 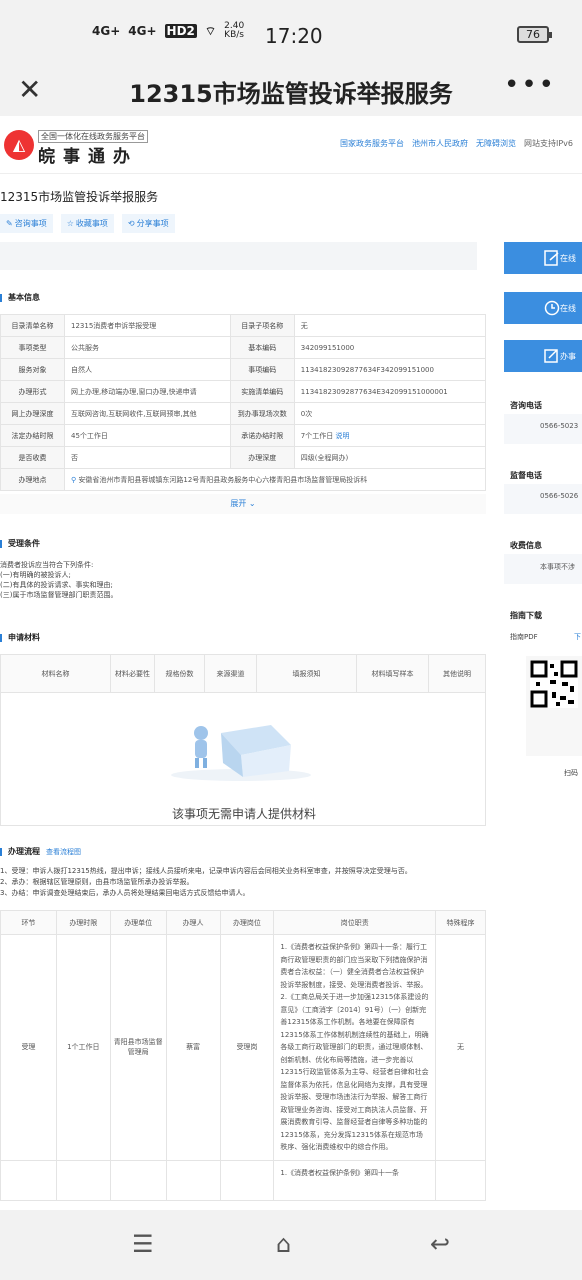 What do you see at coordinates (530, 85) in the screenshot?
I see `more-menu-icon: •••` at bounding box center [530, 85].